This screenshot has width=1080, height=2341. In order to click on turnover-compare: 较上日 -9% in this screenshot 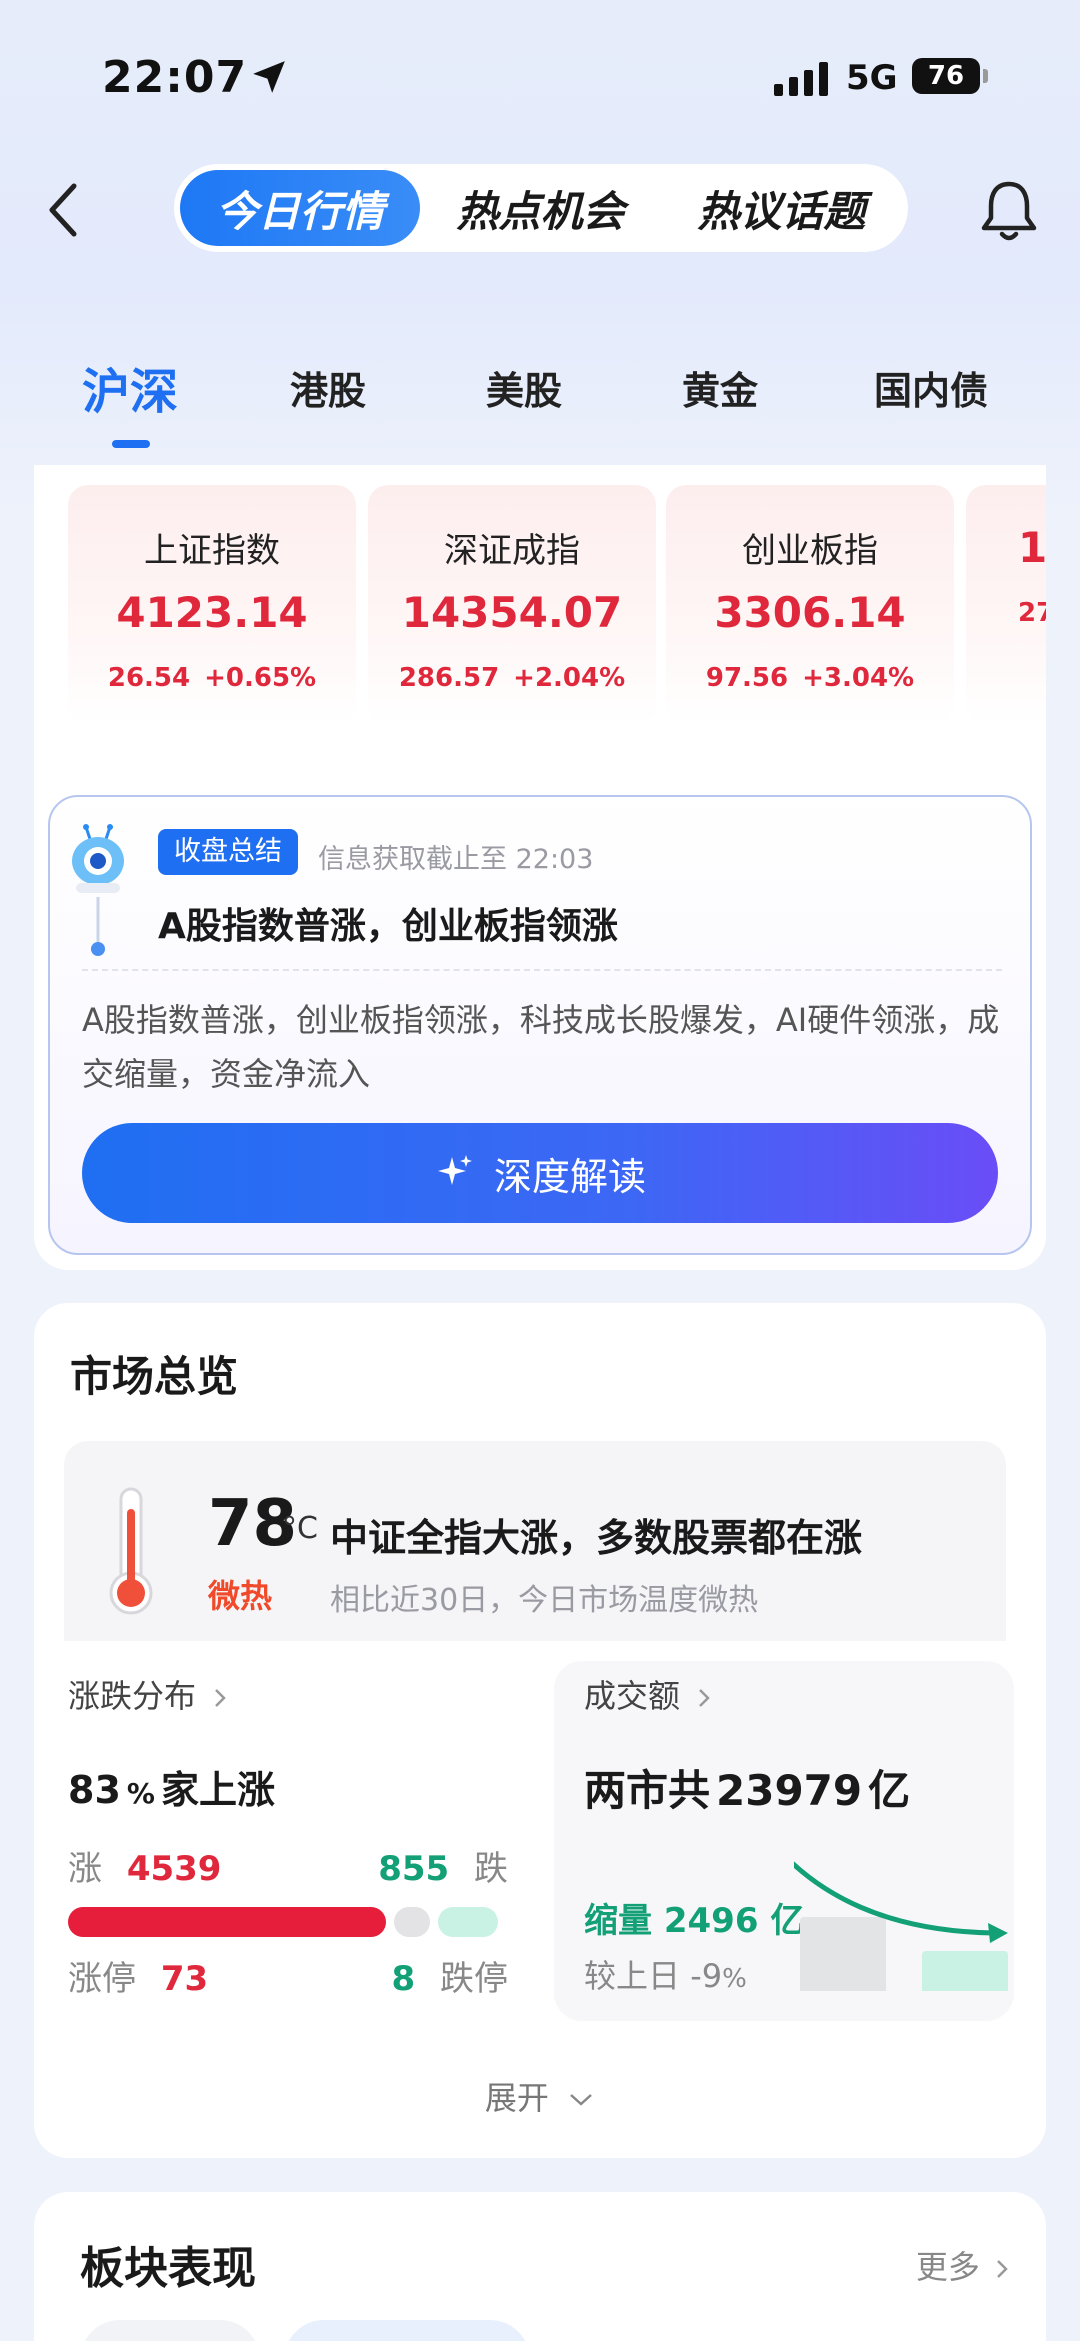, I will do `click(665, 1974)`.